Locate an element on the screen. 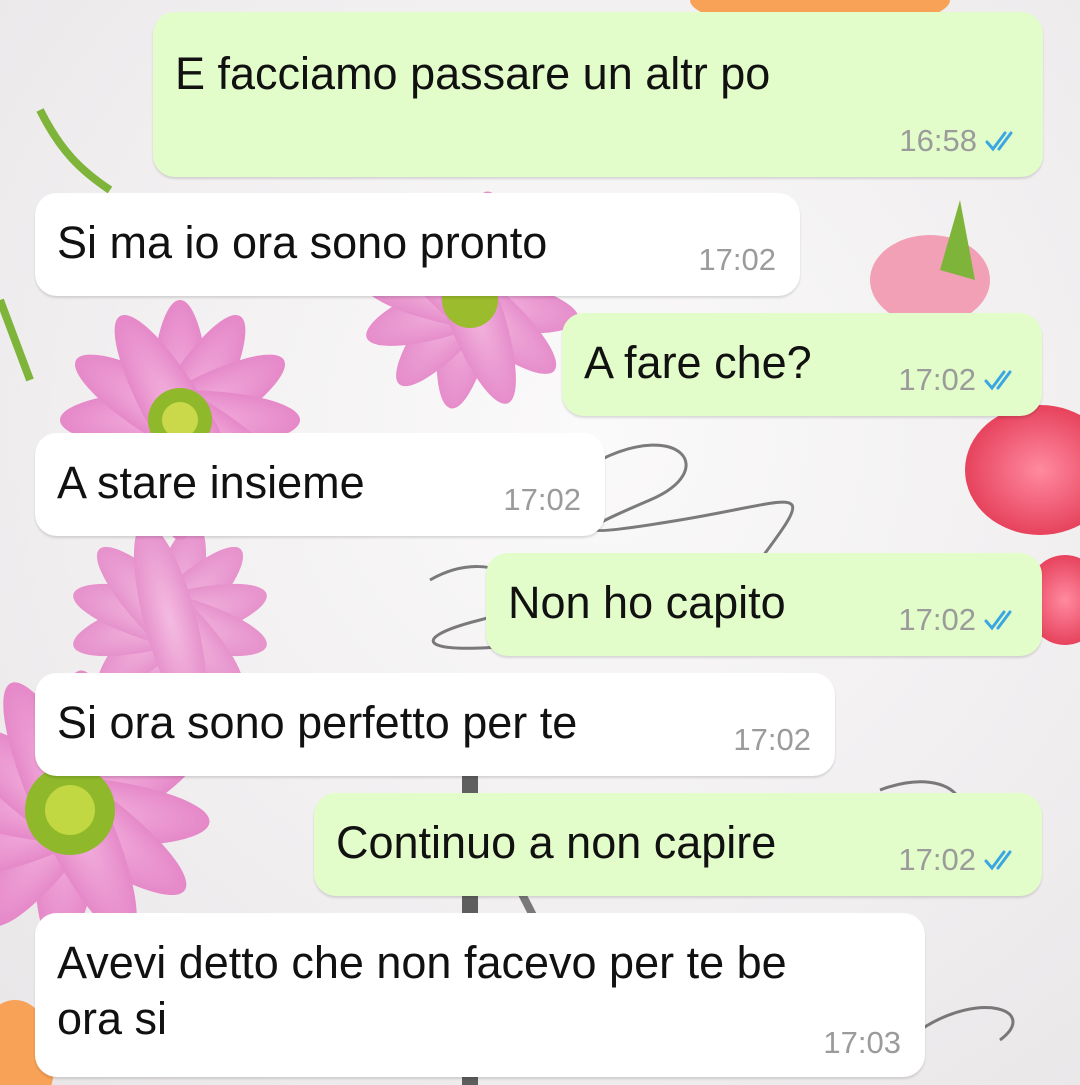 The height and width of the screenshot is (1085, 1080). incoming-message: A stare insieme 17:02 is located at coordinates (320, 484).